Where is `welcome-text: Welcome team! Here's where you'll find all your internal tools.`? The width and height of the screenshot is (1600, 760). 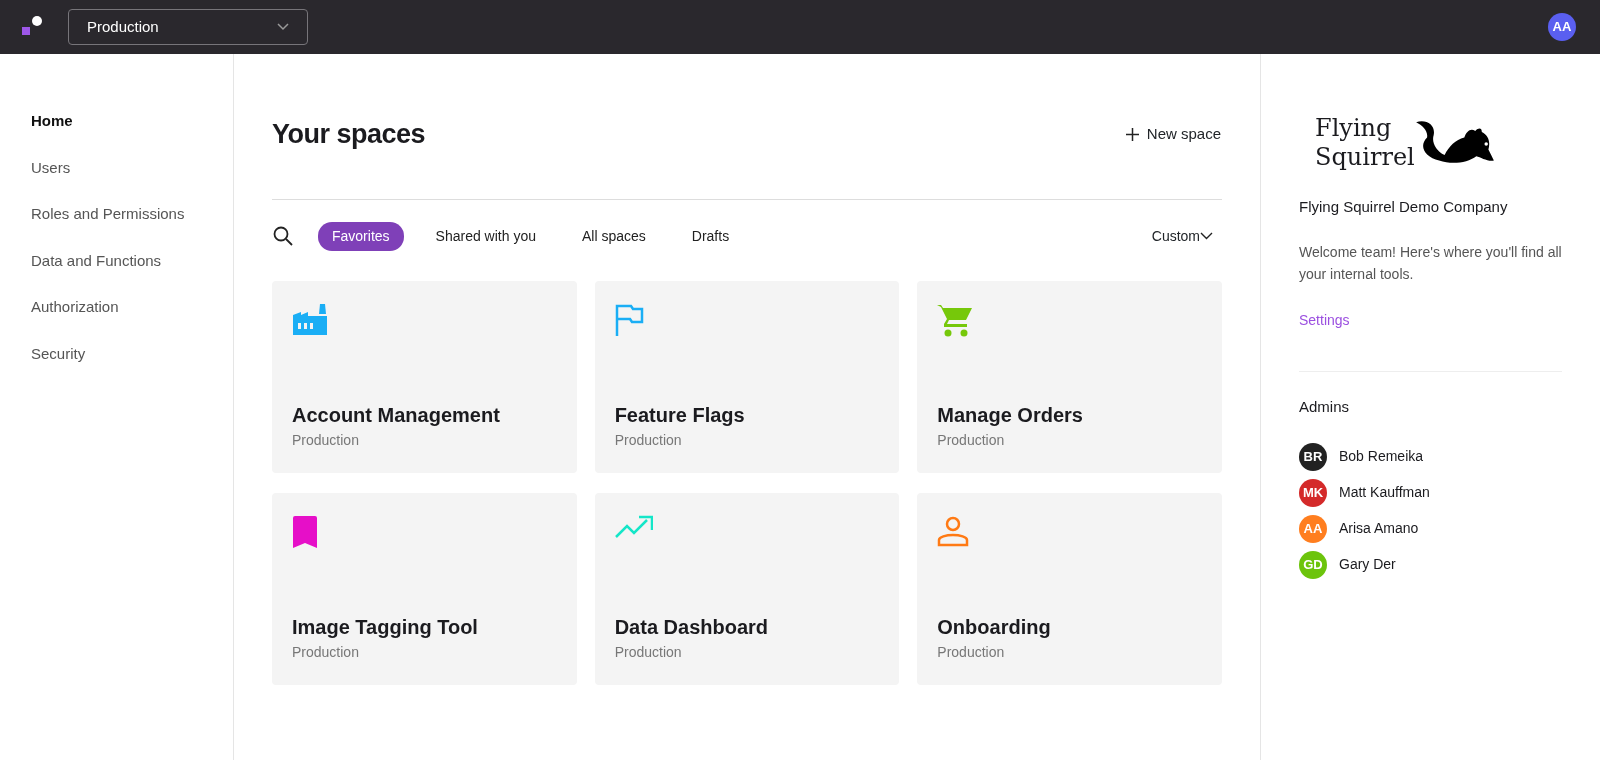
welcome-text: Welcome team! Here's where you'll find all your internal tools. is located at coordinates (1430, 263).